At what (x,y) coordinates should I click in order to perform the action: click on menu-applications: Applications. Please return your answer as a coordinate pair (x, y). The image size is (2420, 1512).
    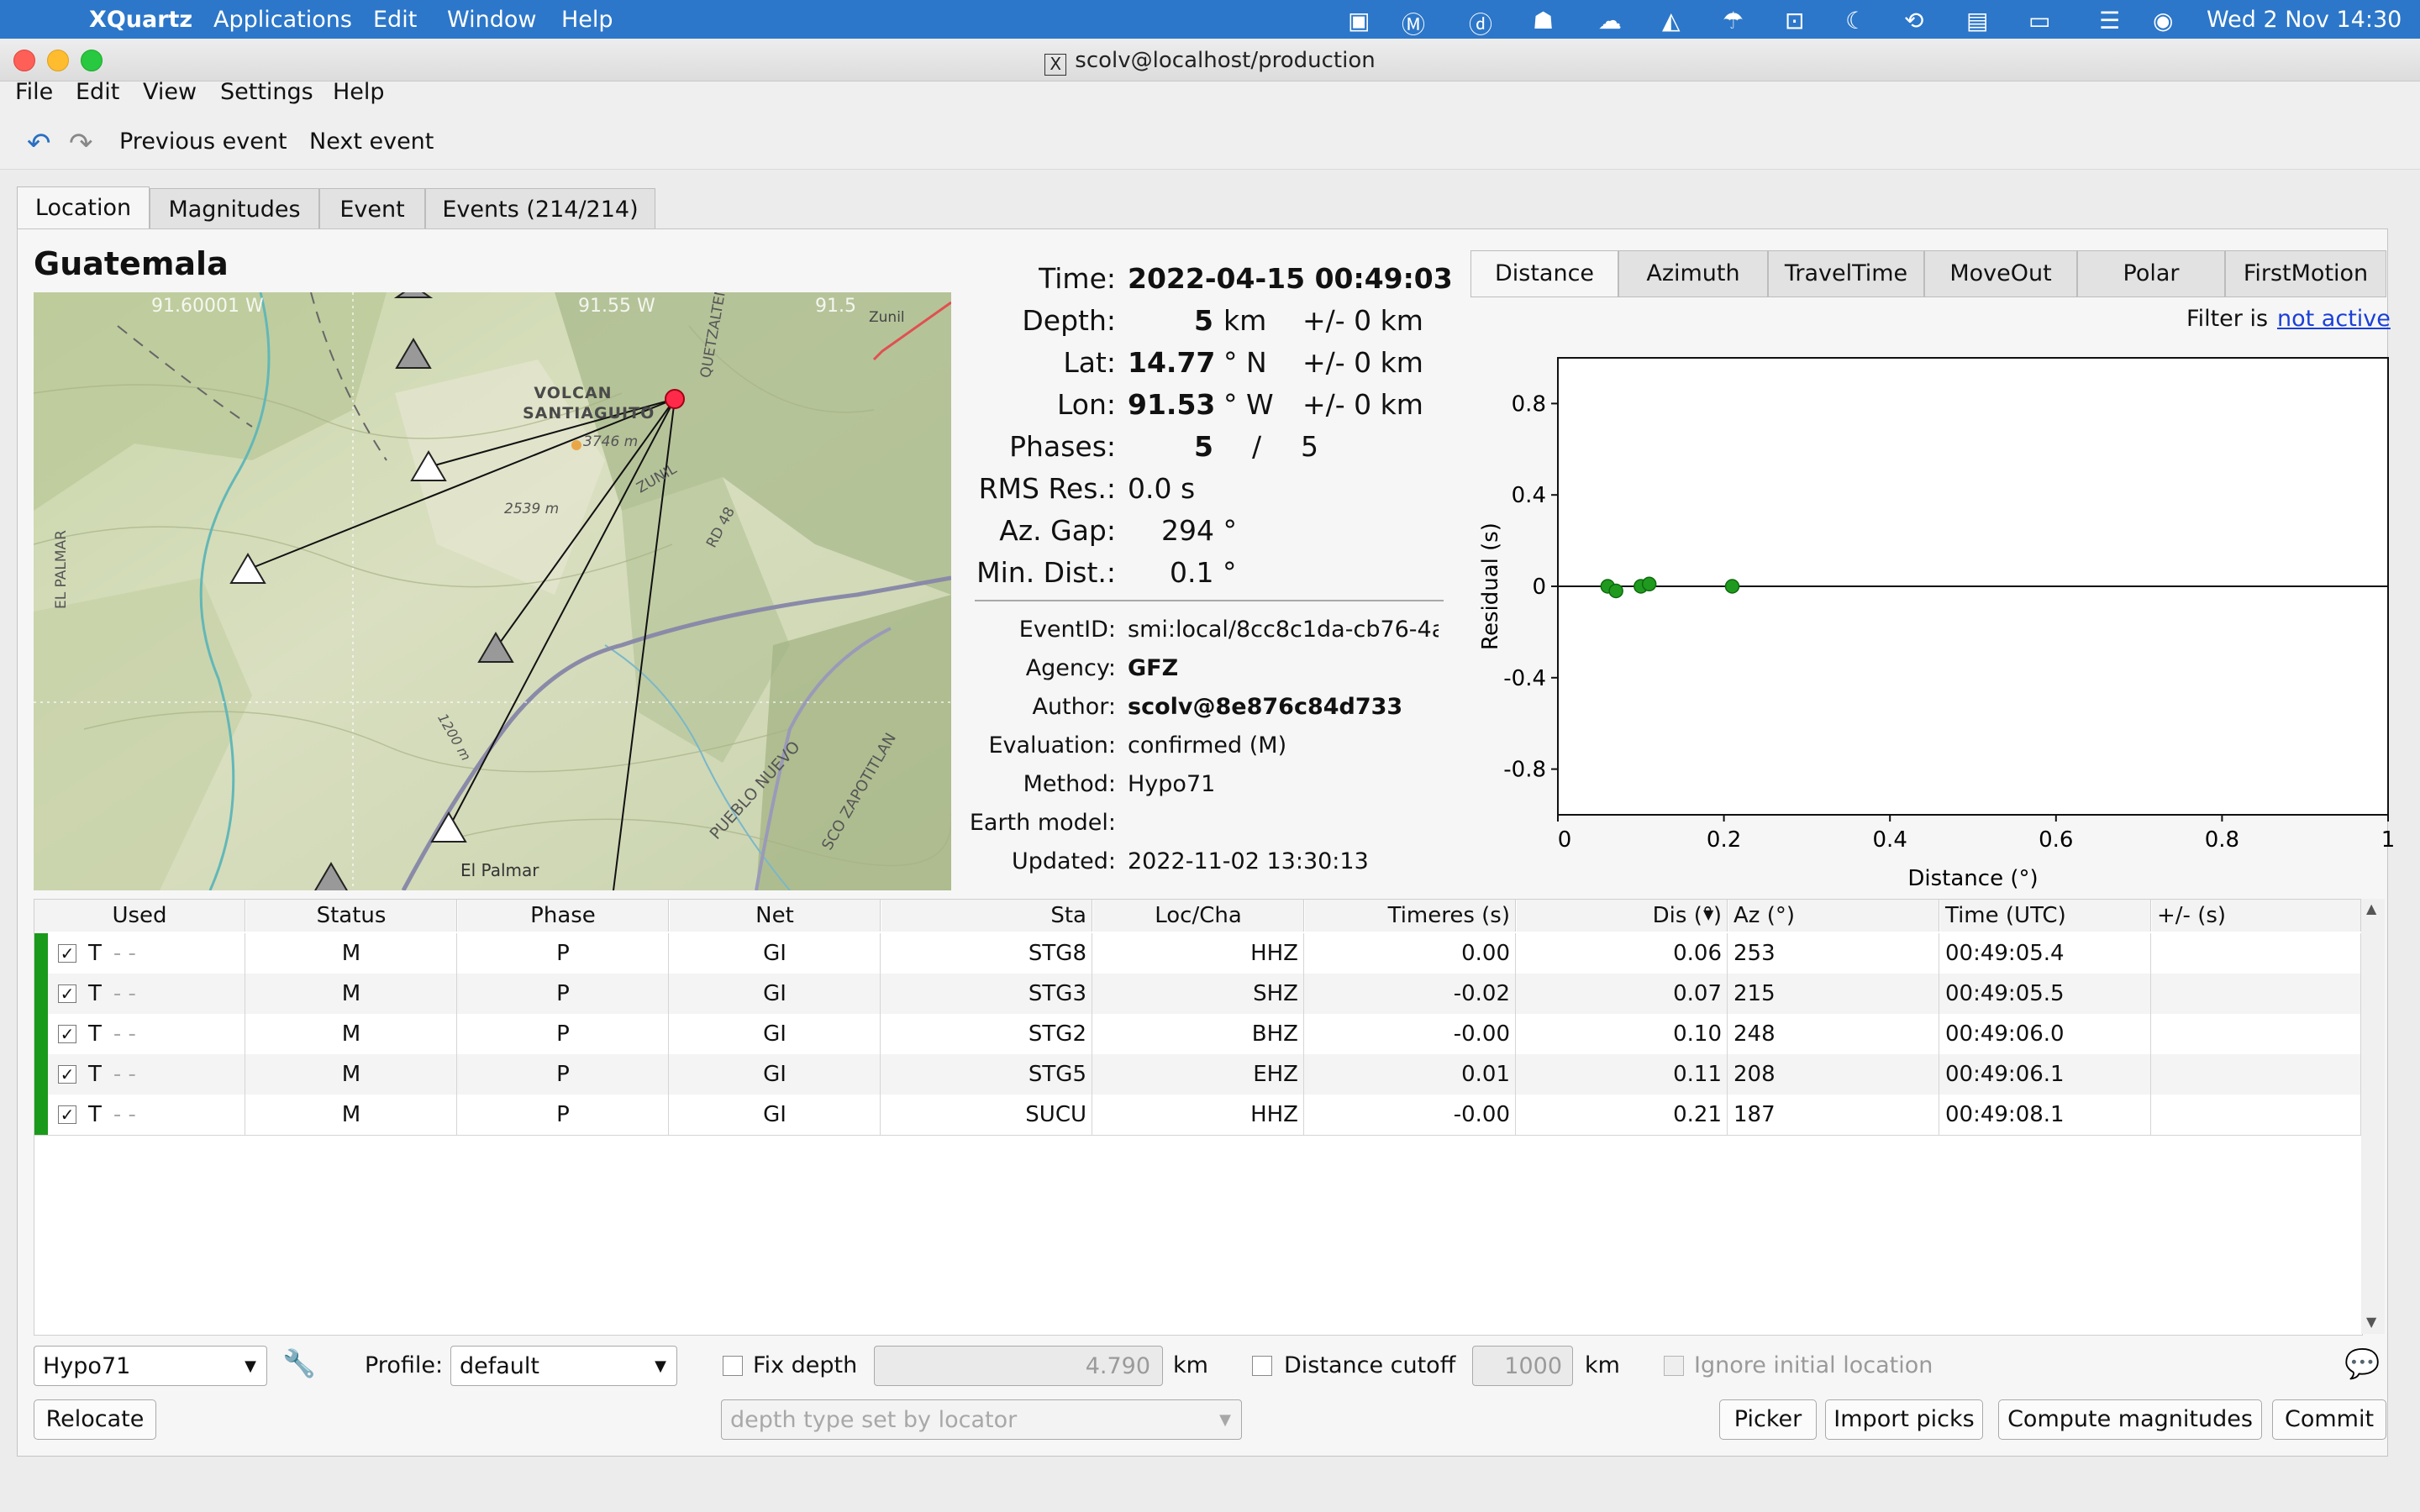
    Looking at the image, I should click on (283, 20).